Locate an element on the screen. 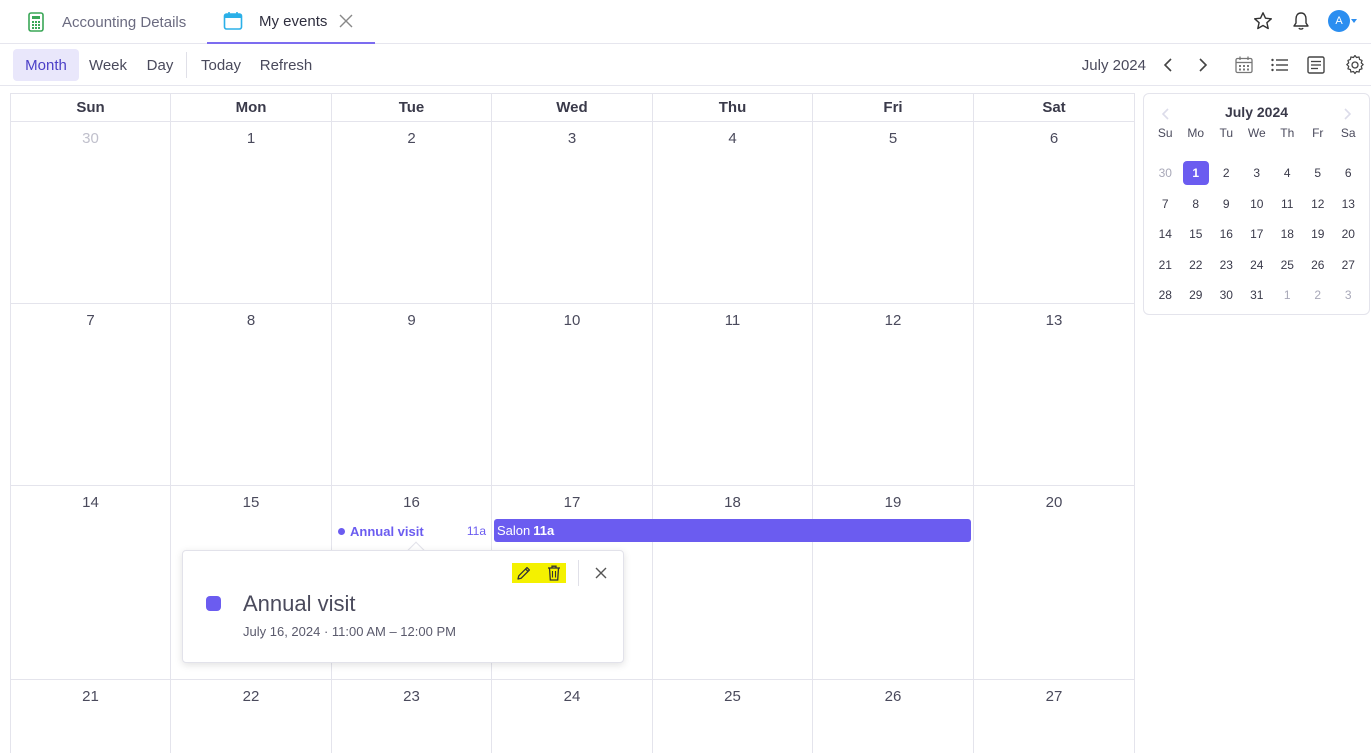  mini-next-button is located at coordinates (1348, 114).